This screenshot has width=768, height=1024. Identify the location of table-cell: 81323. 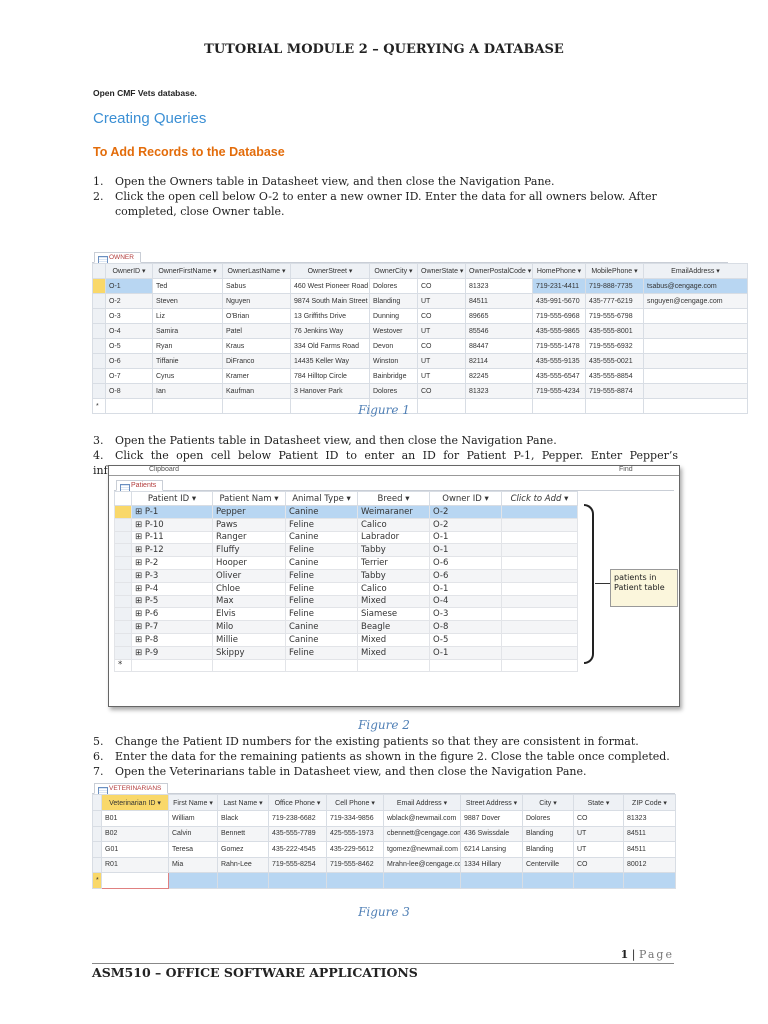
(499, 286).